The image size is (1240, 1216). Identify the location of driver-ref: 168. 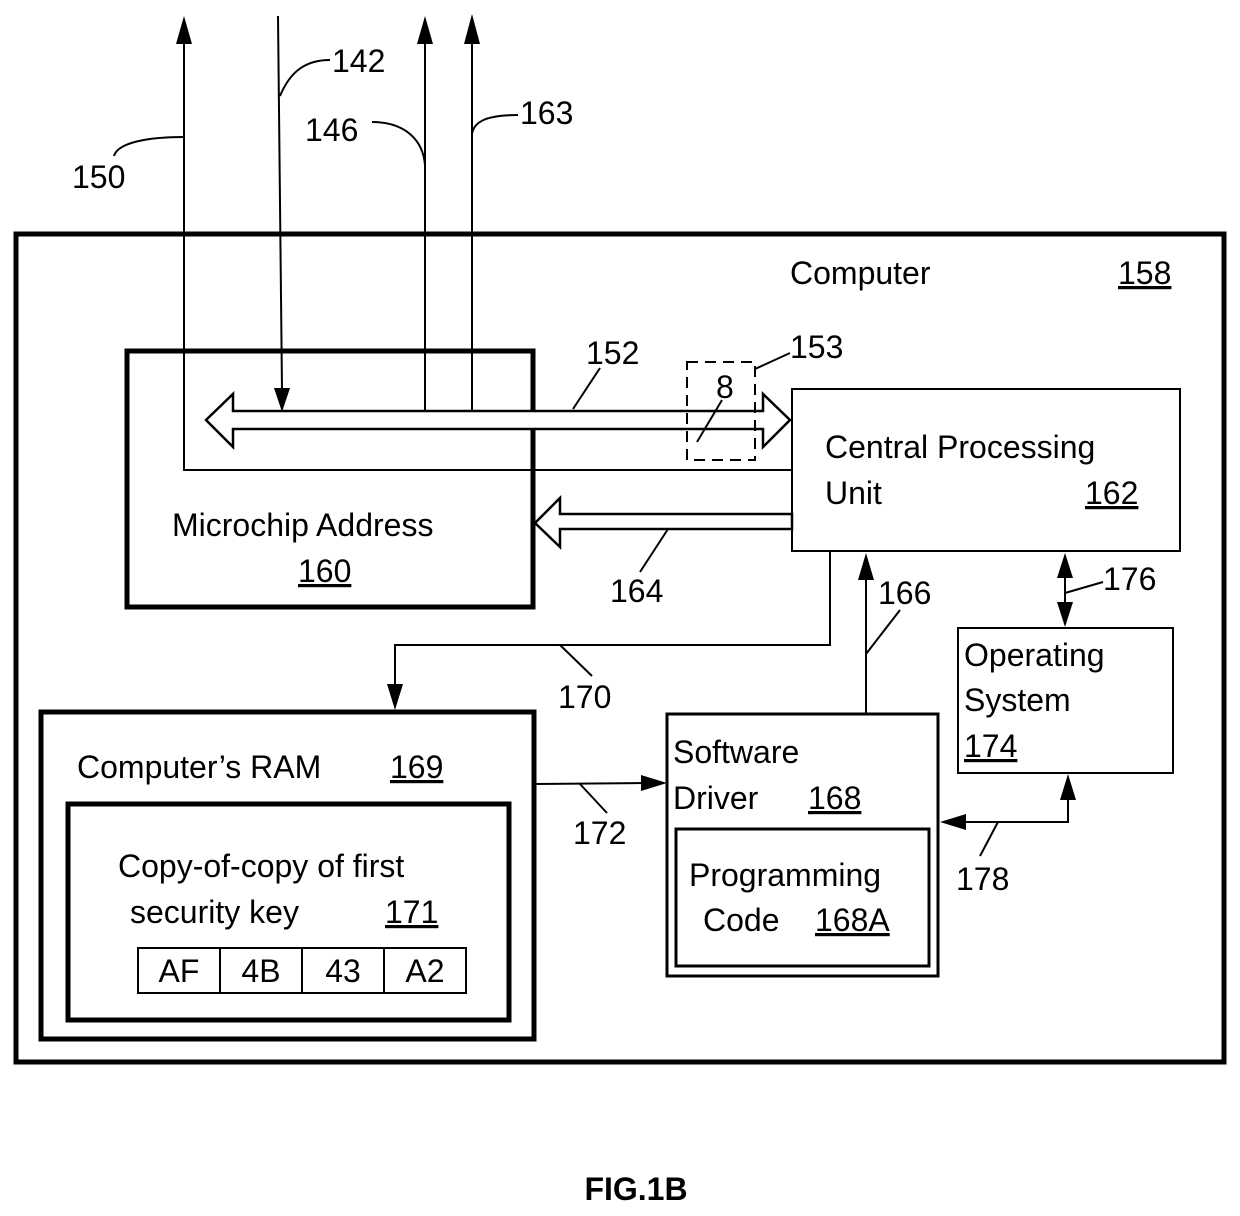
(834, 798).